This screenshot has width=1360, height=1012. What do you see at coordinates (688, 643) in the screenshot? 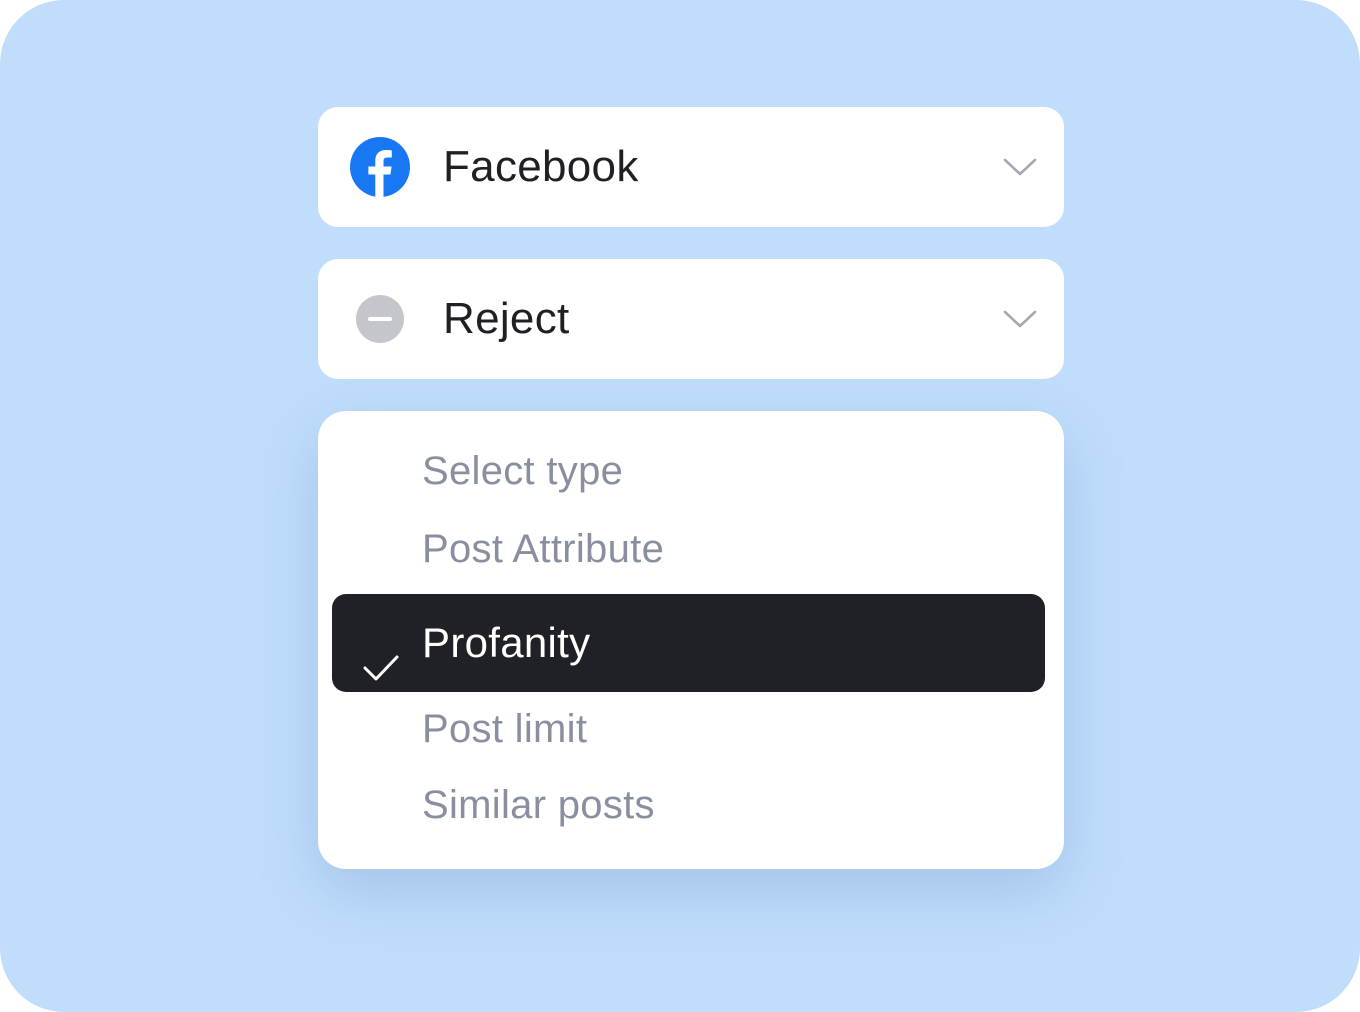
I see `option-profanity-selected: Profanity` at bounding box center [688, 643].